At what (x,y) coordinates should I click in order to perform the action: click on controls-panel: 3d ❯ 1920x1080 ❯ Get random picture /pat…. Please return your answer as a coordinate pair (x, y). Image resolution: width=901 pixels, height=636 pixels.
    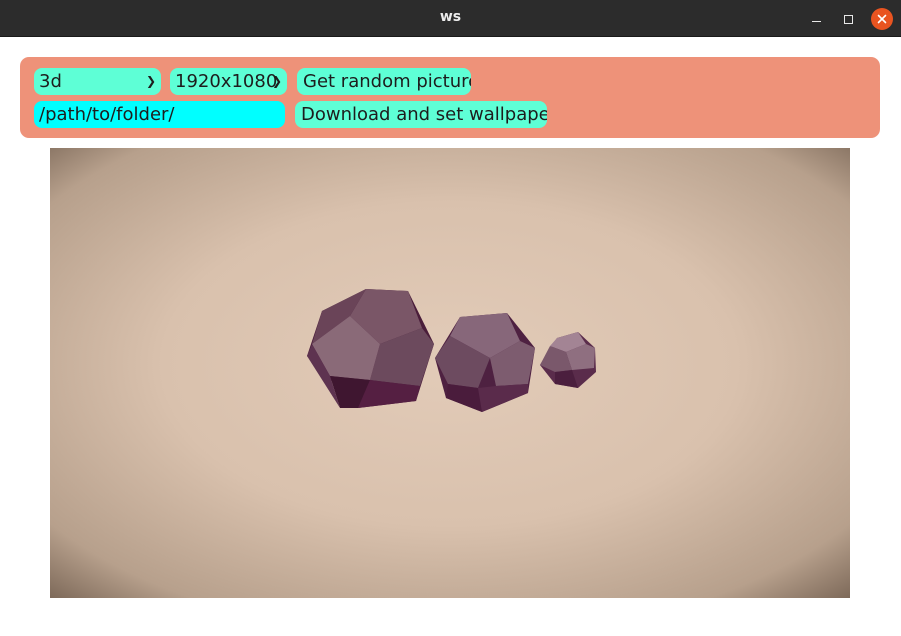
    Looking at the image, I should click on (450, 97).